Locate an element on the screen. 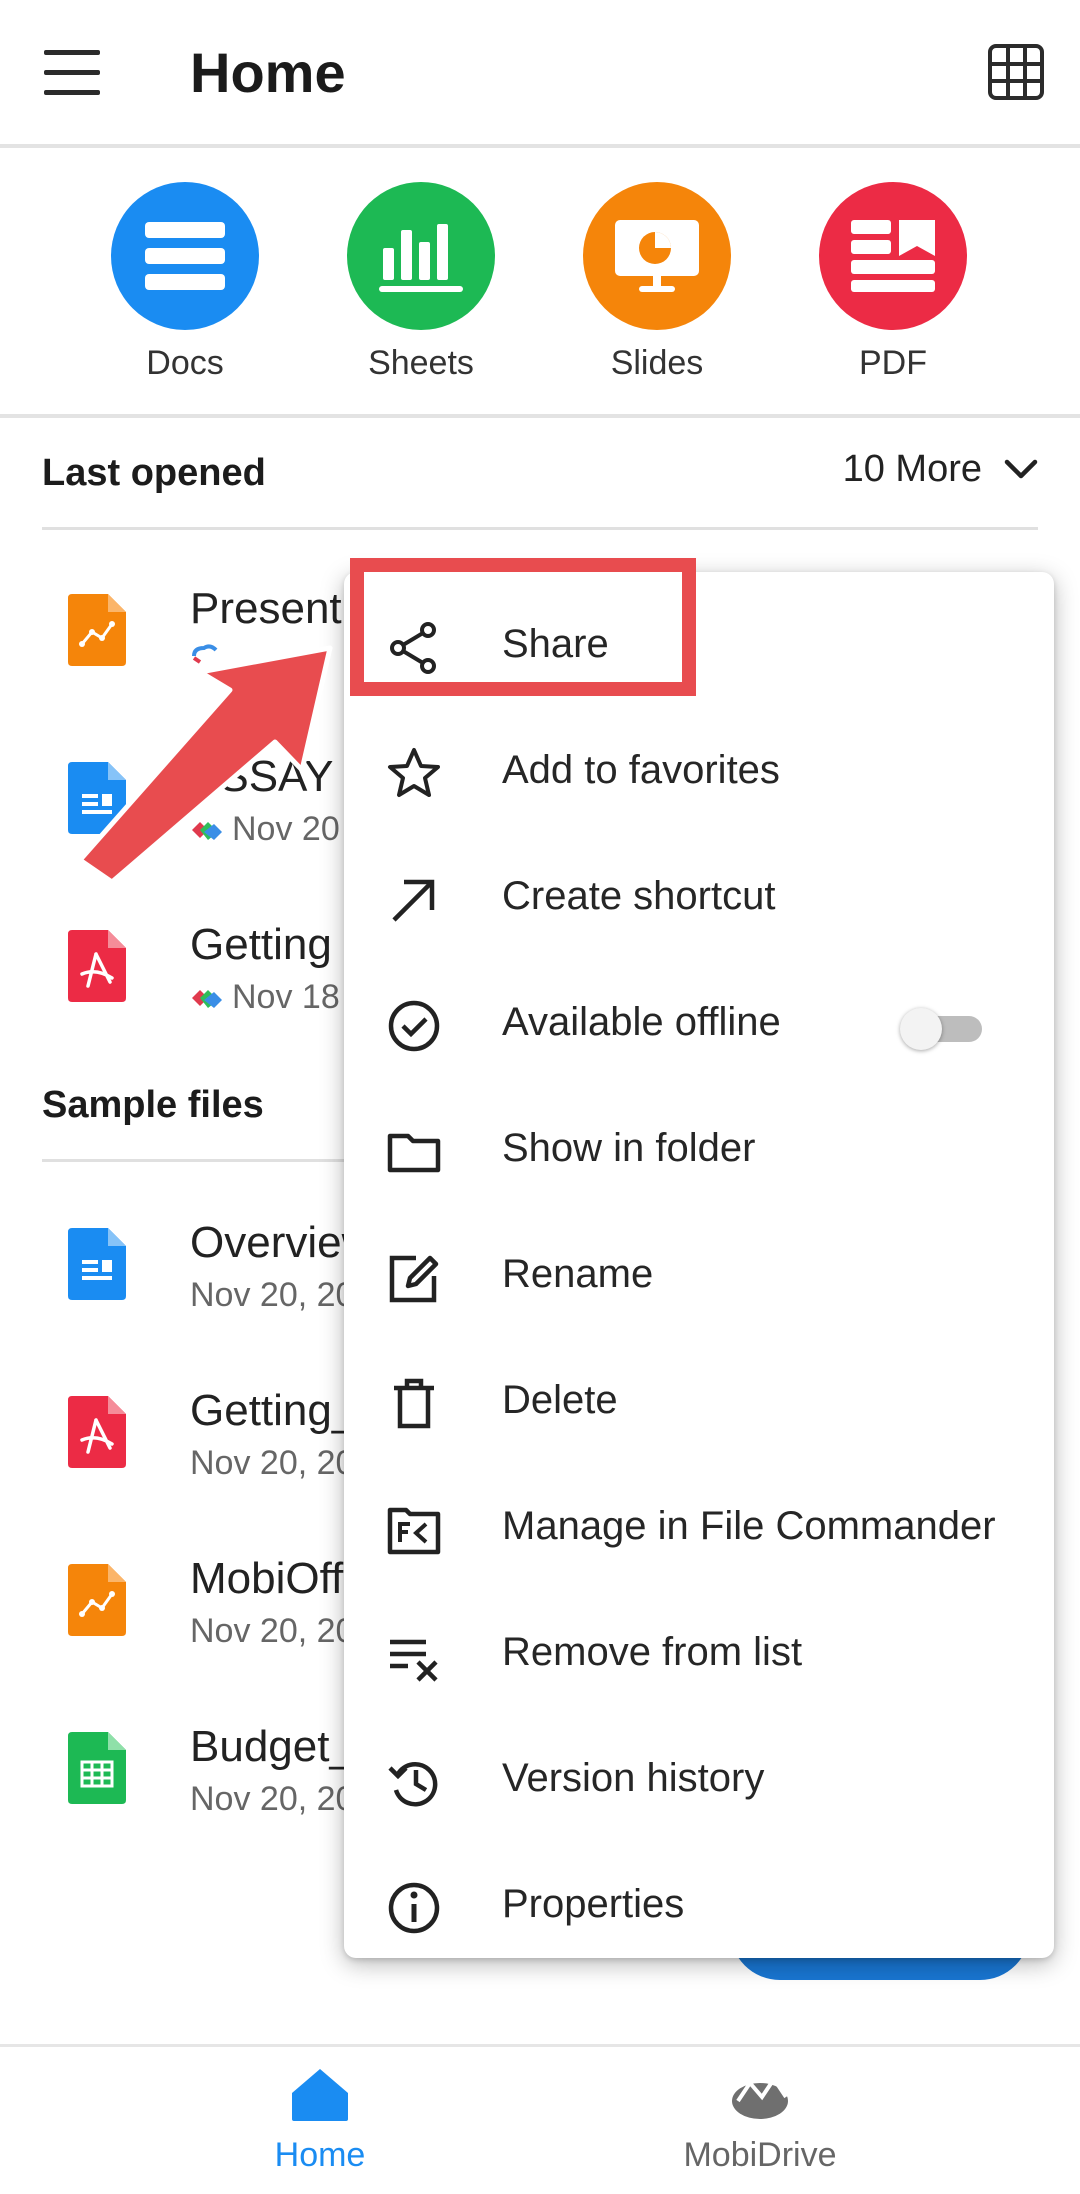 Image resolution: width=1080 pixels, height=2194 pixels. file-name: Getting is located at coordinates (261, 944).